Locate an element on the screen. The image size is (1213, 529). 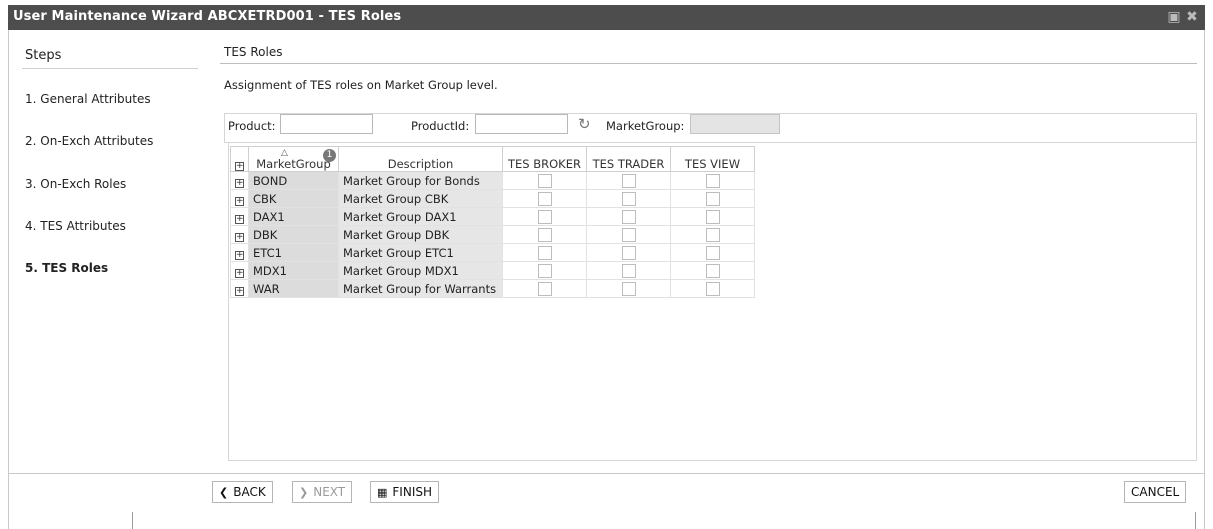
tes-trader-column-header: TES TRADER is located at coordinates (628, 159).